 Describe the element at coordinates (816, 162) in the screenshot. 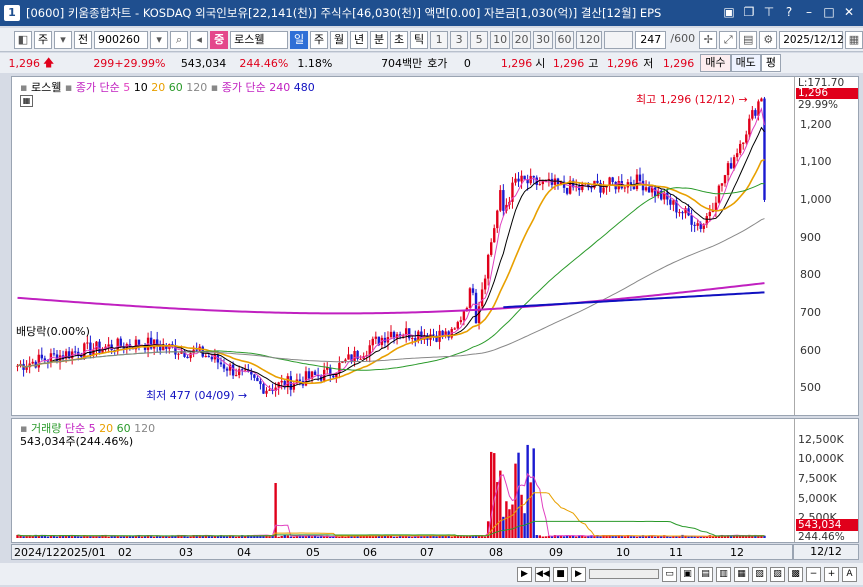

I see `y-tick-label: 1,100` at that location.